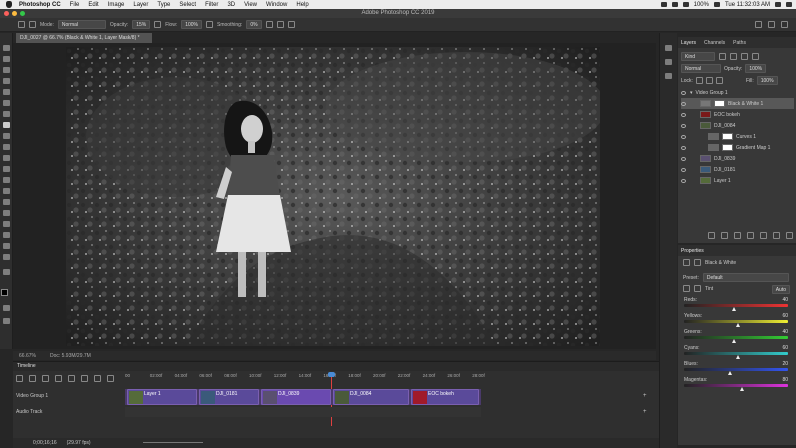 This screenshot has width=796, height=448. Describe the element at coordinates (668, 76) in the screenshot. I see `libraries-panel-icon` at that location.